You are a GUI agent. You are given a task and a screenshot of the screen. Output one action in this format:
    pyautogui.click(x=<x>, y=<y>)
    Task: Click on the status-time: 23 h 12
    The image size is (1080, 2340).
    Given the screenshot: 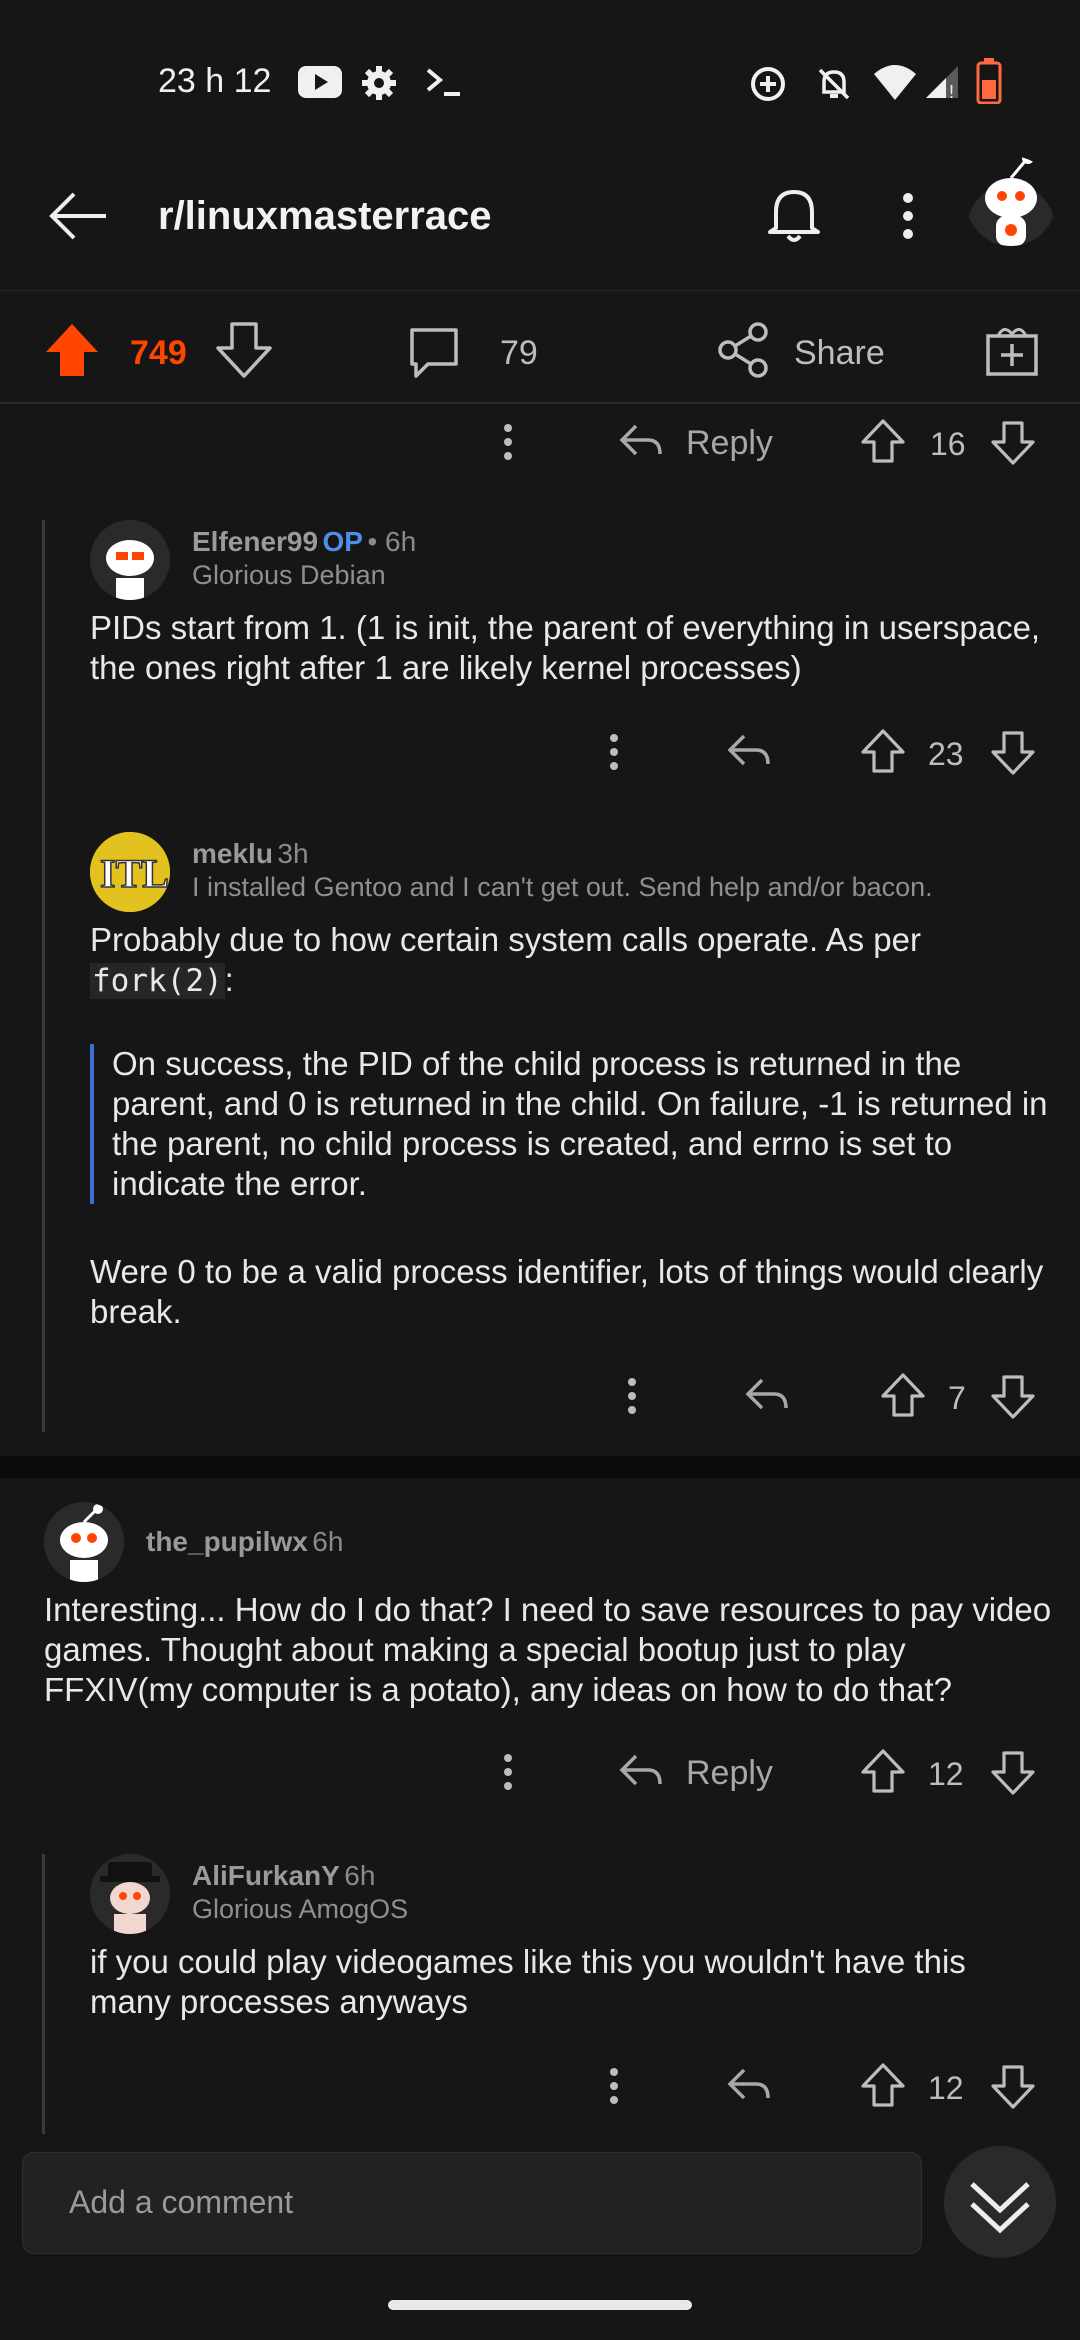 What is the action you would take?
    pyautogui.click(x=215, y=81)
    